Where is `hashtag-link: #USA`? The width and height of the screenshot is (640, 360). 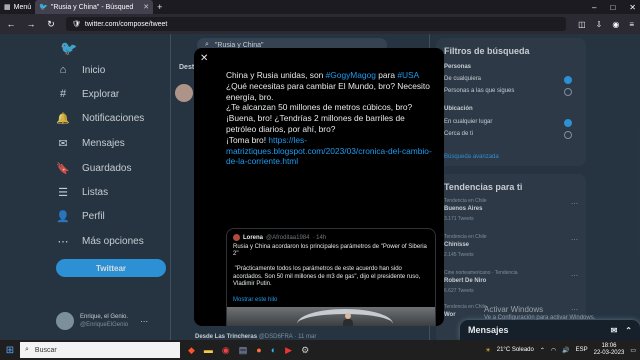
hashtag-link: #USA is located at coordinates (408, 75).